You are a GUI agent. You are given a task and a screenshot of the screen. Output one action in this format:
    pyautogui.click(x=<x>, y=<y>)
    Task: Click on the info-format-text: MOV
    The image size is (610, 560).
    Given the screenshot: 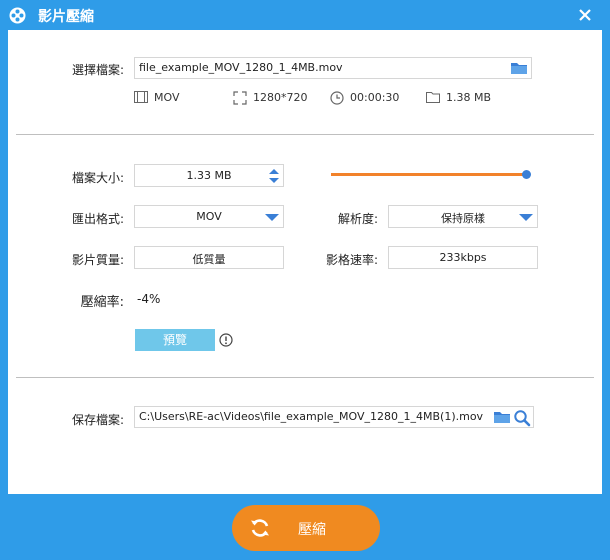 What is the action you would take?
    pyautogui.click(x=167, y=97)
    